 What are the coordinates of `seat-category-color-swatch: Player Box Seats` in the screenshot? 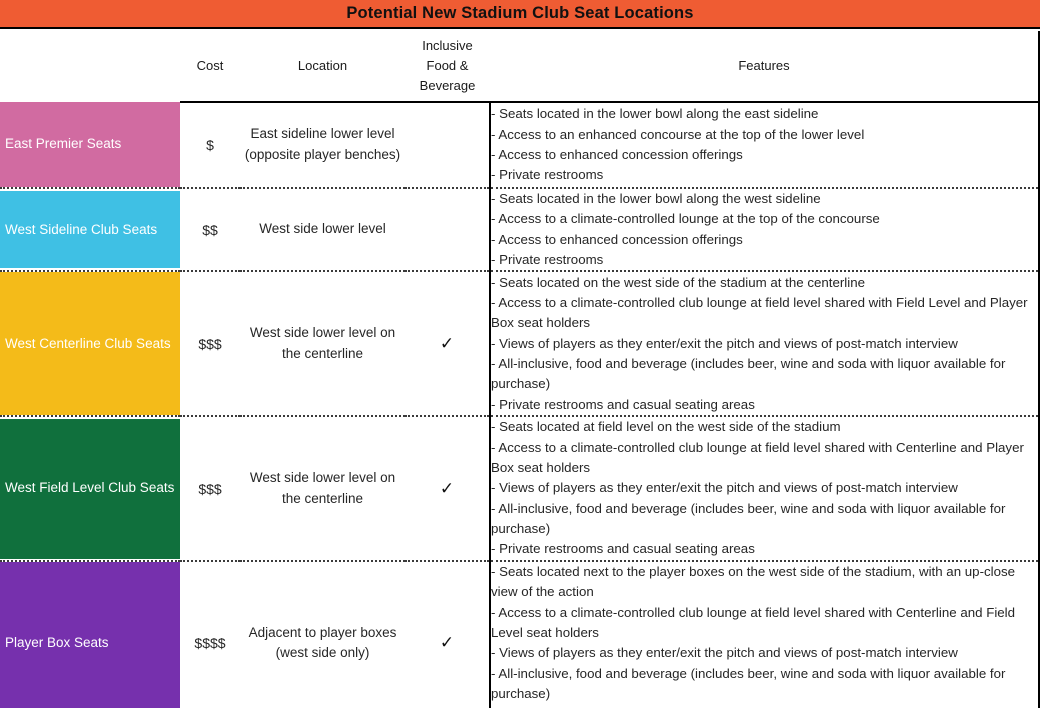 It's located at (90, 634).